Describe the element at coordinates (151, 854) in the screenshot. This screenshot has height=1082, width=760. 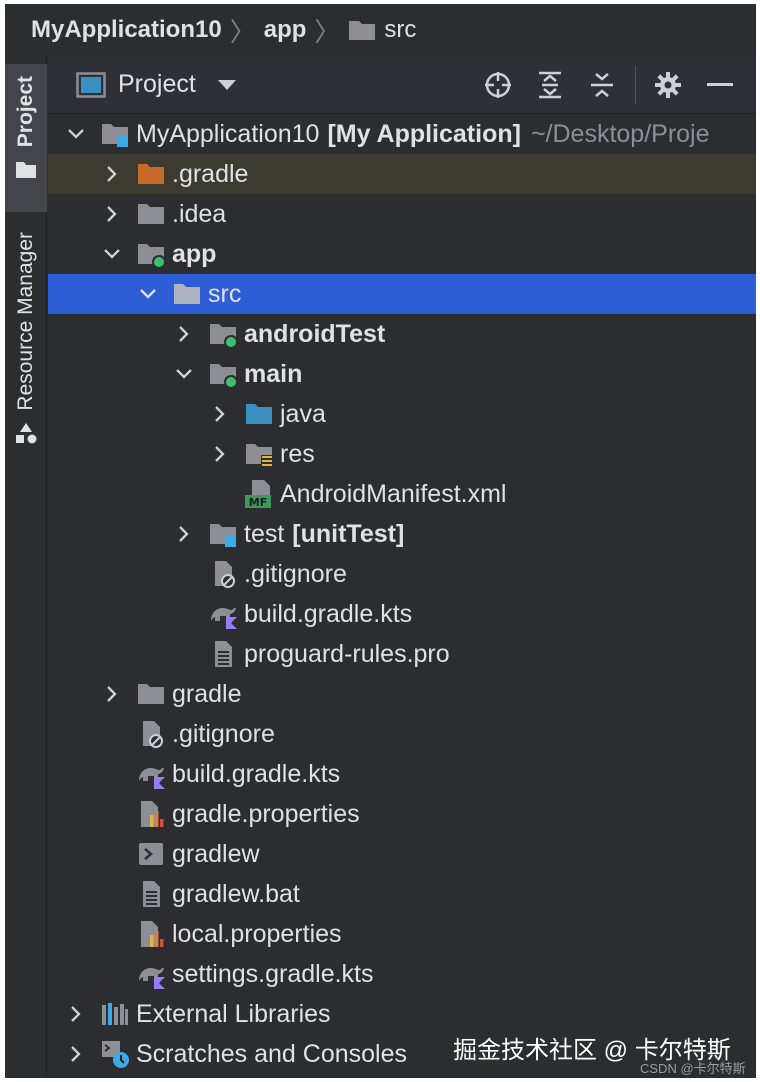
I see `shell-script-icon` at that location.